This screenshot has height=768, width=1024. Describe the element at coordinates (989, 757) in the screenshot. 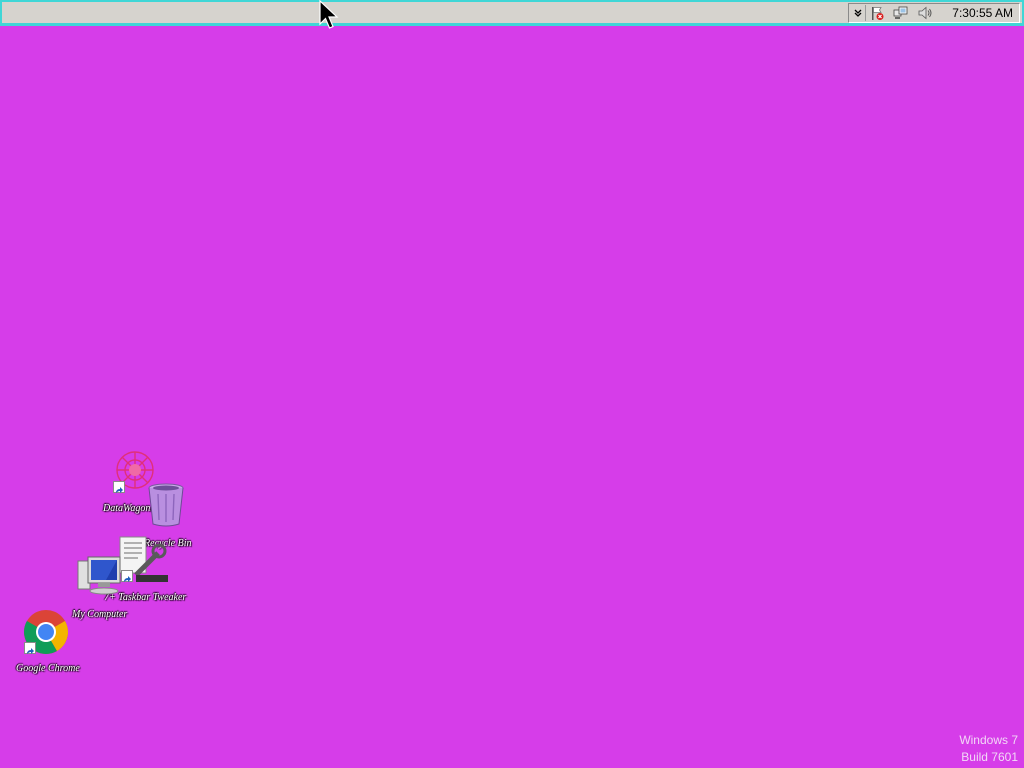

I see `watermark-build: Build 7601` at that location.